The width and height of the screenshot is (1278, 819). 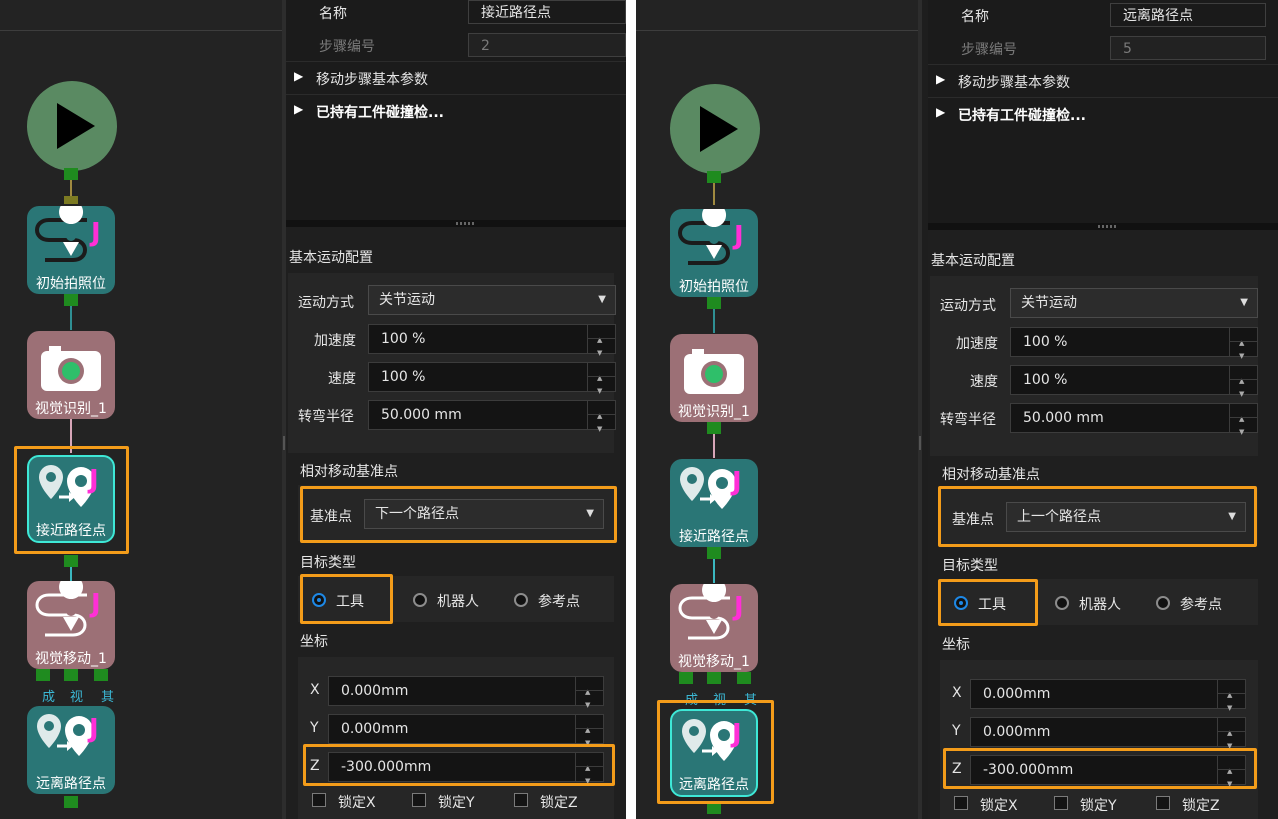 I want to click on step-number-row: 步骤编号 5, so click(x=1103, y=48).